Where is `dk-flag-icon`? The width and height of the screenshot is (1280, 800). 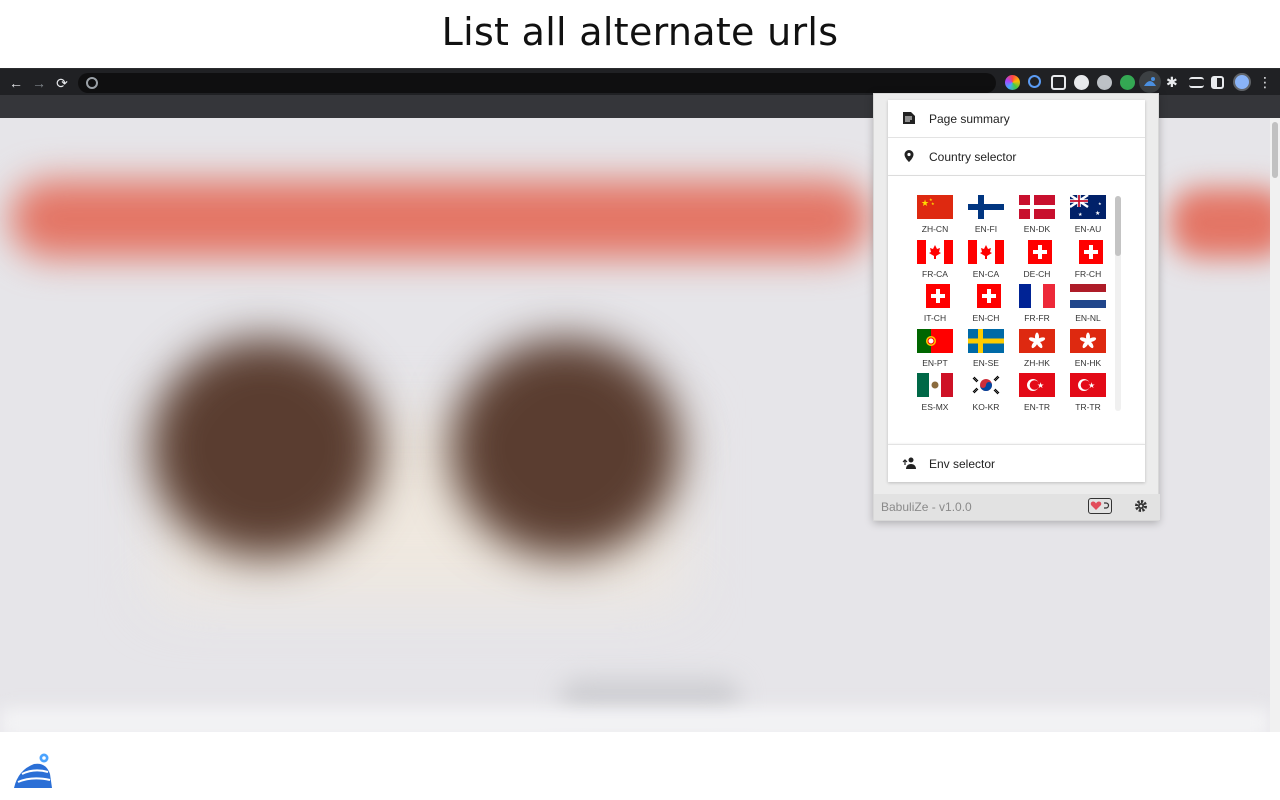 dk-flag-icon is located at coordinates (1037, 207).